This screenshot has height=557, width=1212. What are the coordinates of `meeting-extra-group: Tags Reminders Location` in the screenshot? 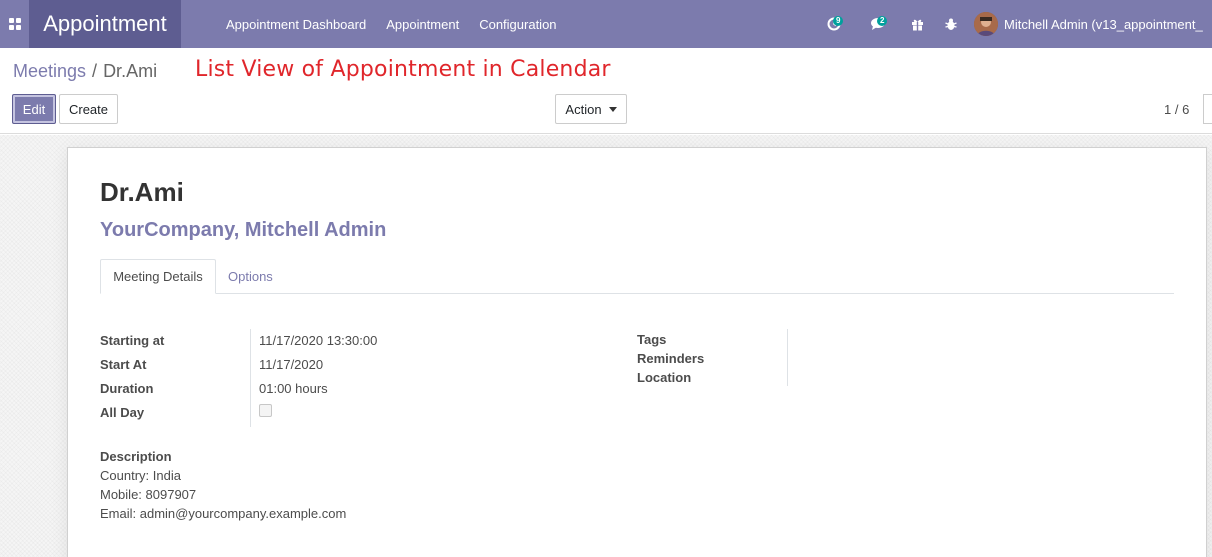 It's located at (712, 358).